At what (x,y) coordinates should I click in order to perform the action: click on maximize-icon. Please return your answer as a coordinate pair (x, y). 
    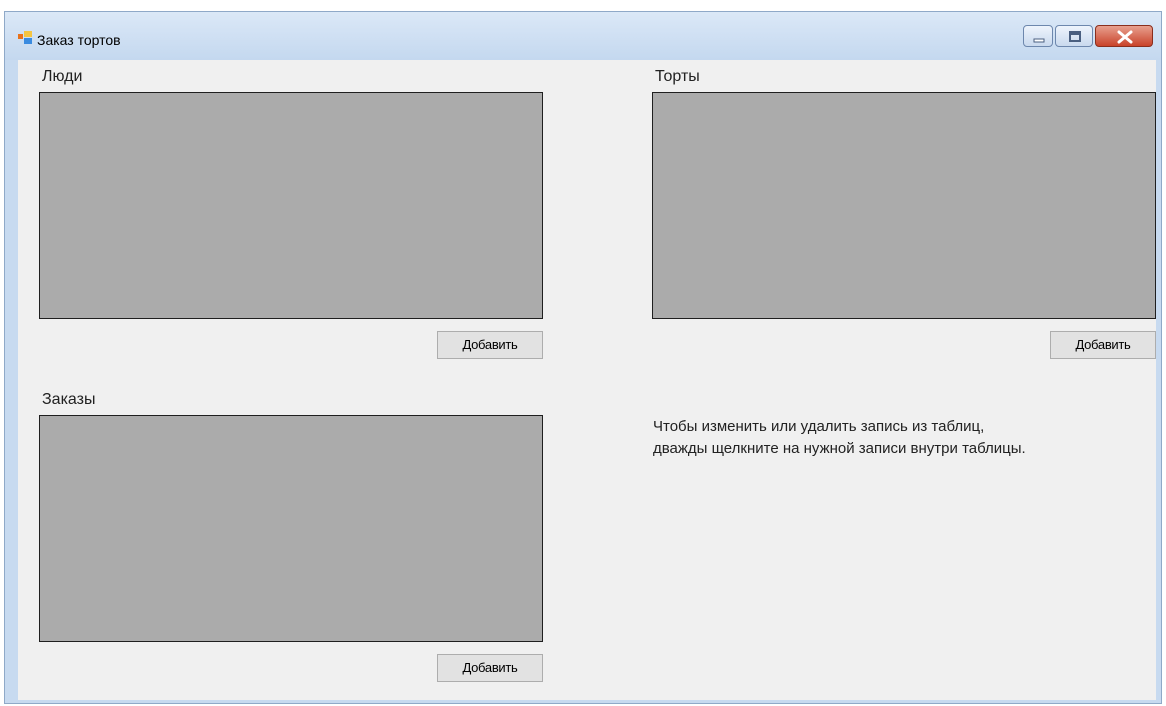
    Looking at the image, I should click on (1075, 36).